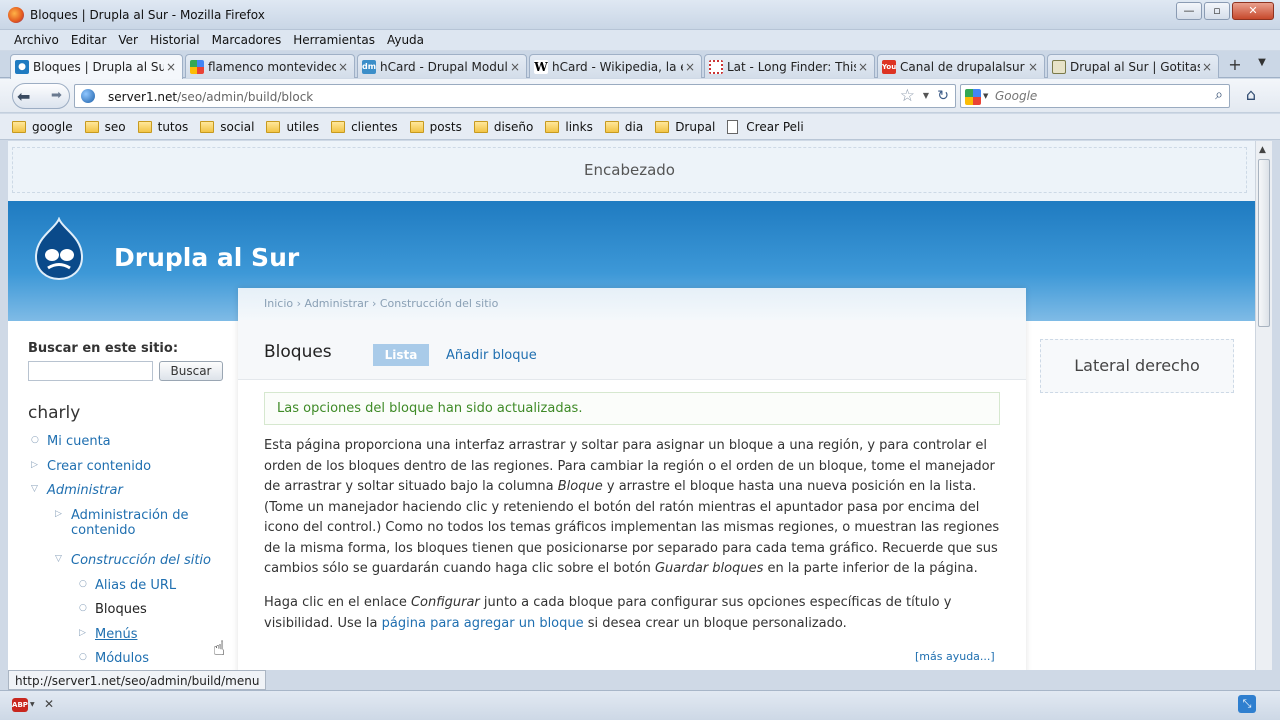 The width and height of the screenshot is (1280, 720). I want to click on adblock-dropdown-icon: ▼, so click(32, 704).